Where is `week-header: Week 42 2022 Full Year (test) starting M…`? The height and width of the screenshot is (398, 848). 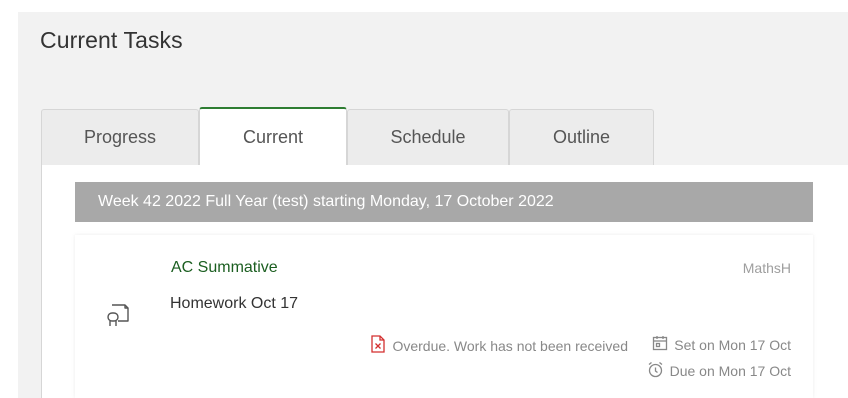
week-header: Week 42 2022 Full Year (test) starting M… is located at coordinates (444, 202).